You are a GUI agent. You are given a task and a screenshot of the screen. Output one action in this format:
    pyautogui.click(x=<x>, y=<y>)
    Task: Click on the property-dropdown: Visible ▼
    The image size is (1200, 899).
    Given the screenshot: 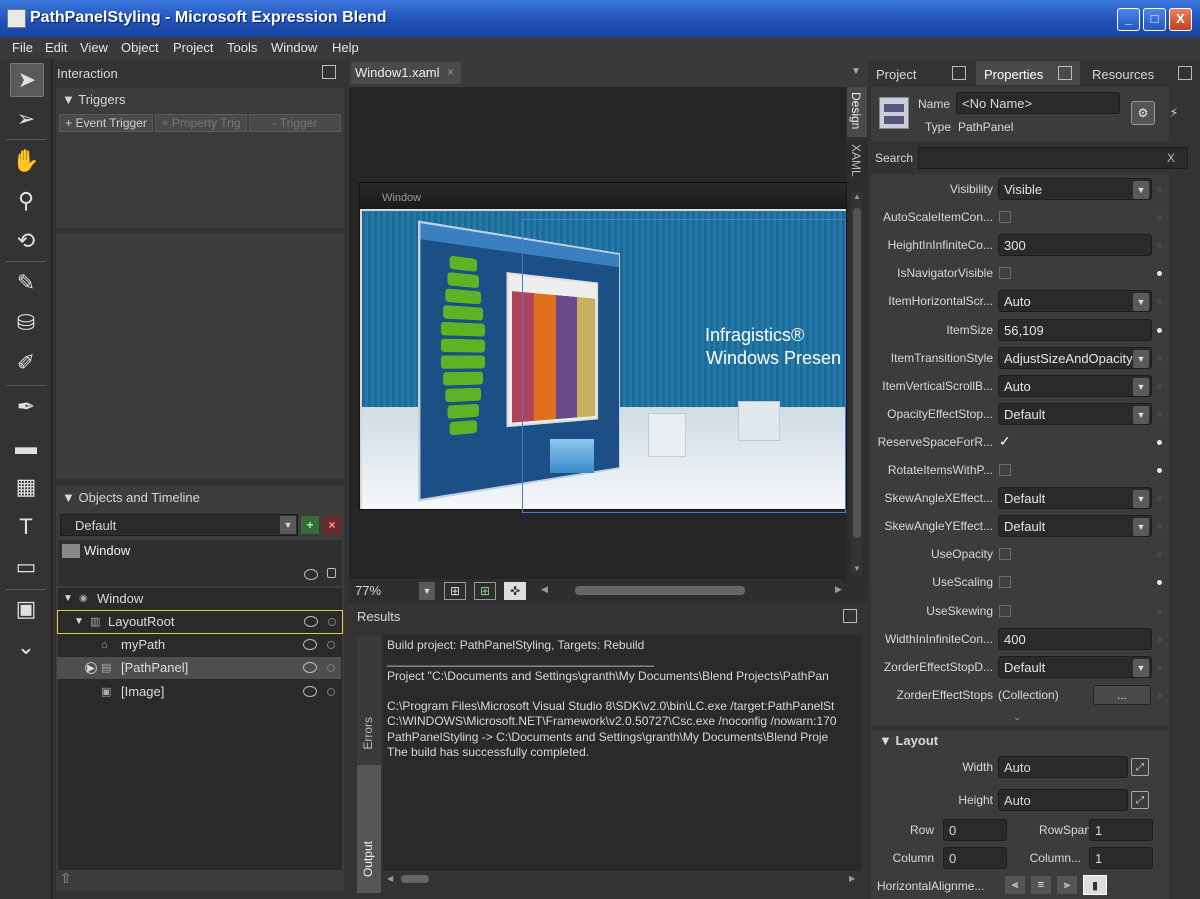 What is the action you would take?
    pyautogui.click(x=1075, y=189)
    